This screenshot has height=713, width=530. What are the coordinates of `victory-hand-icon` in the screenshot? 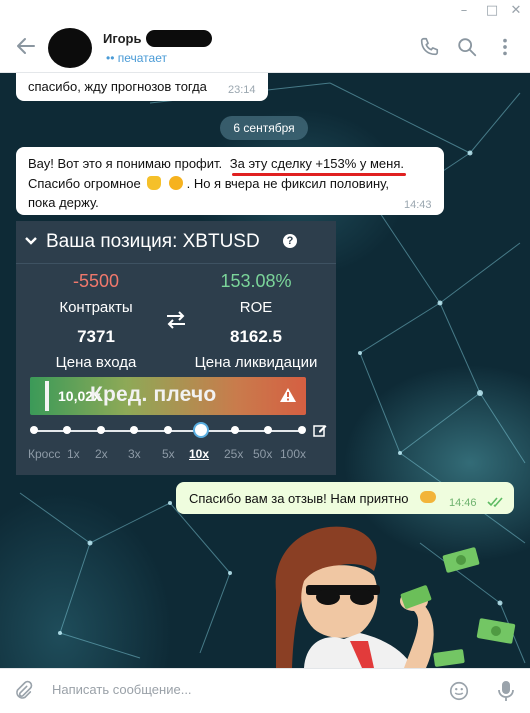 It's located at (154, 183).